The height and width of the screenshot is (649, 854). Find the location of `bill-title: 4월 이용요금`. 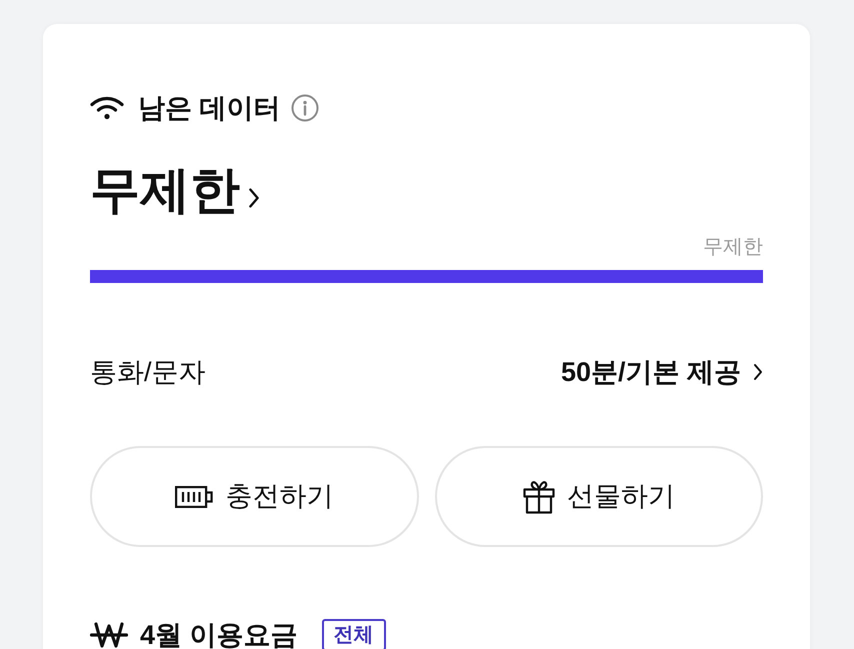

bill-title: 4월 이용요금 is located at coordinates (219, 635).